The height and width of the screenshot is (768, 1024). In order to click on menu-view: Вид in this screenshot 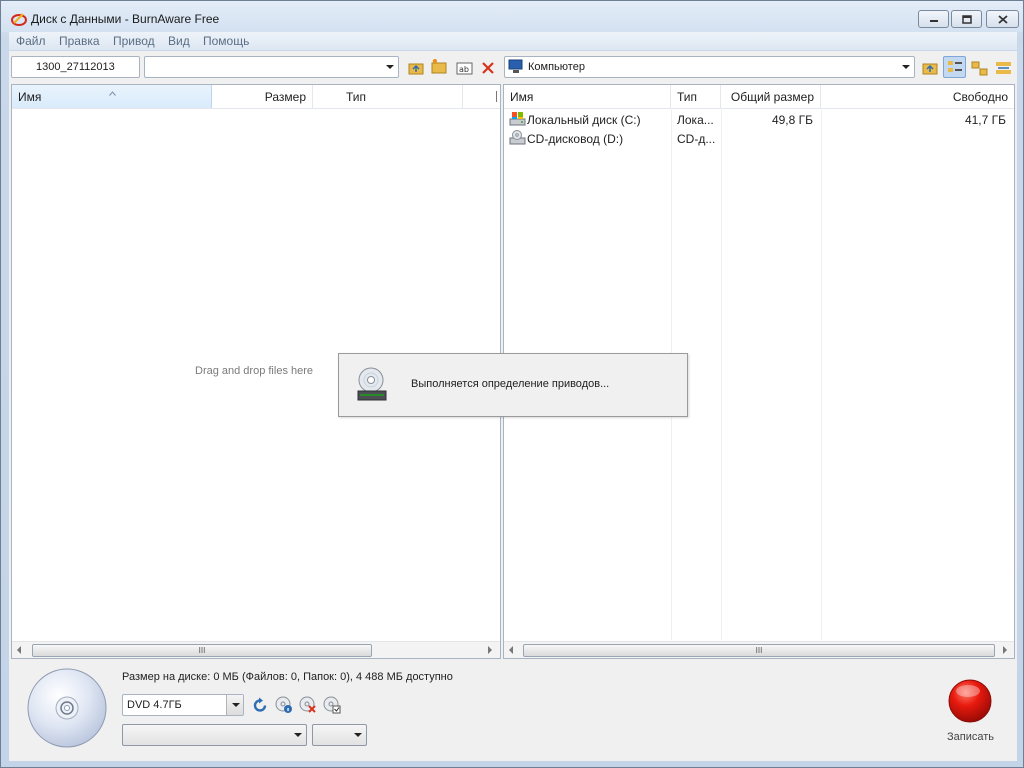, I will do `click(179, 41)`.